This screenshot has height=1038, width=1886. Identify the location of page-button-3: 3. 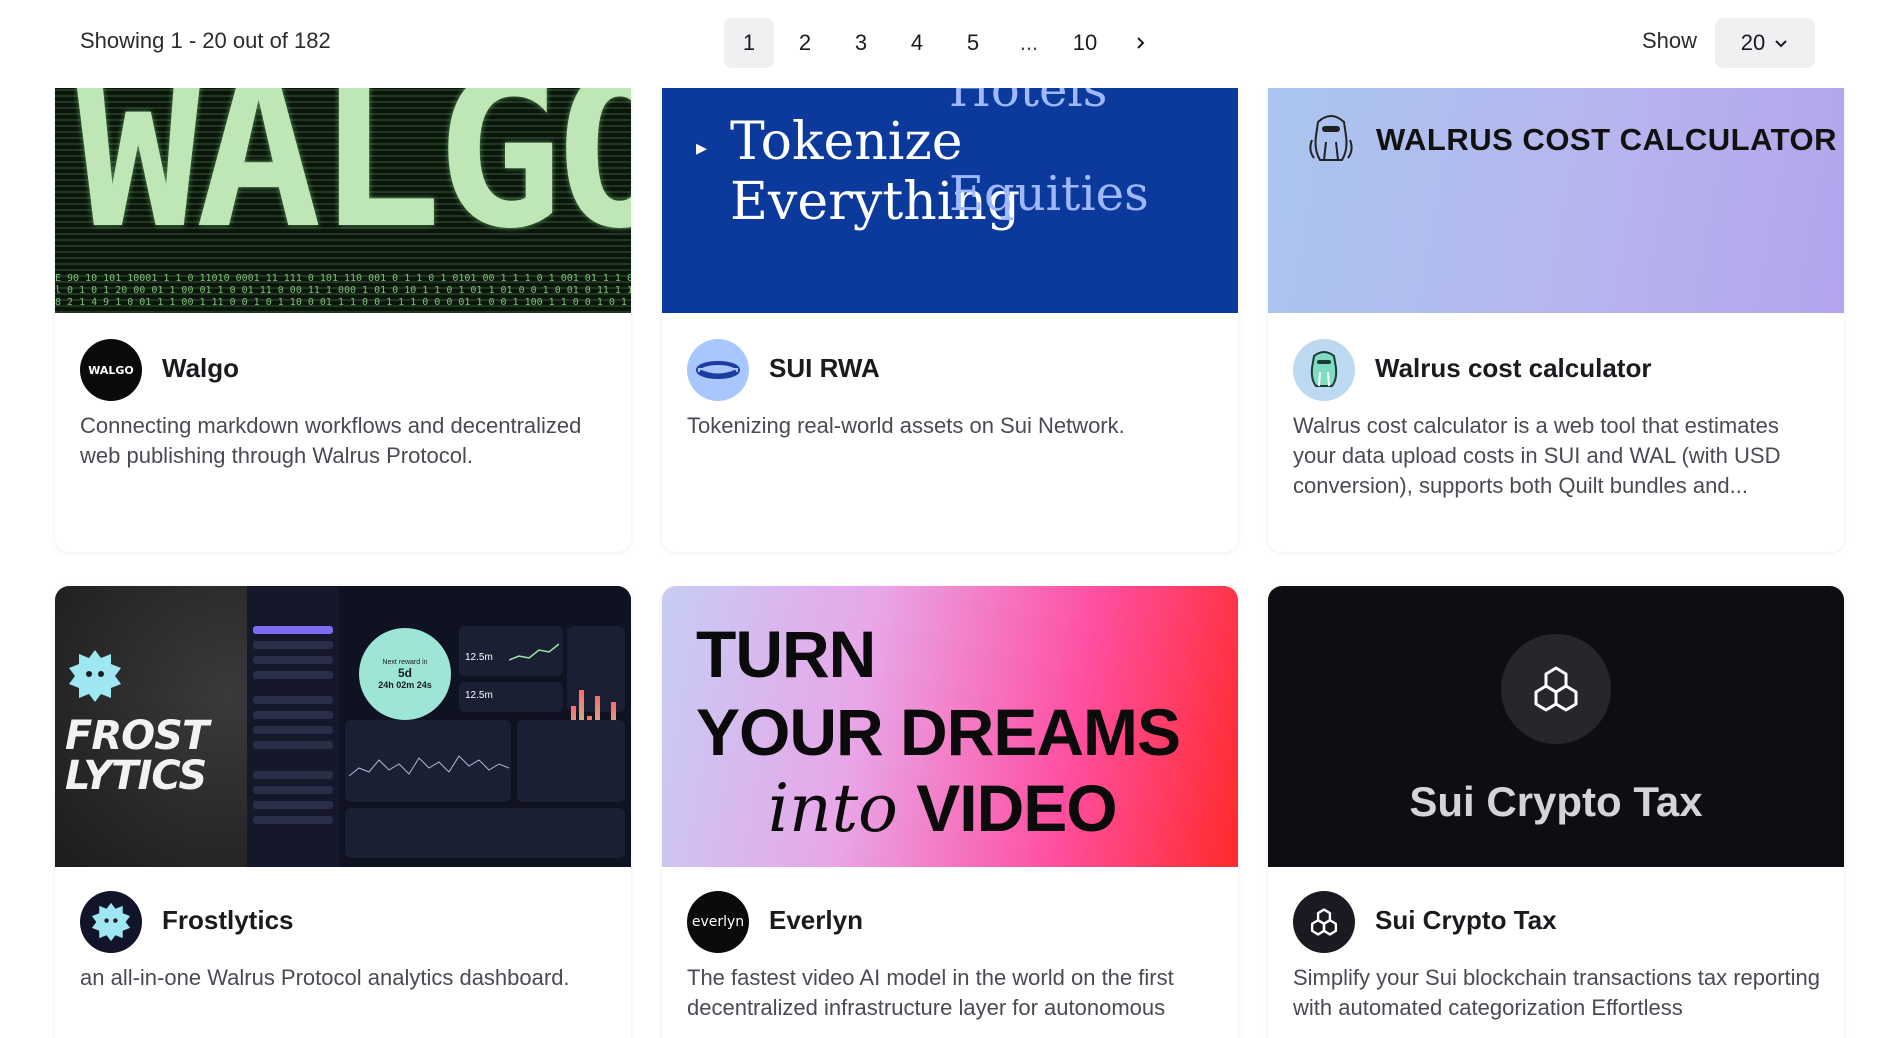
(861, 43).